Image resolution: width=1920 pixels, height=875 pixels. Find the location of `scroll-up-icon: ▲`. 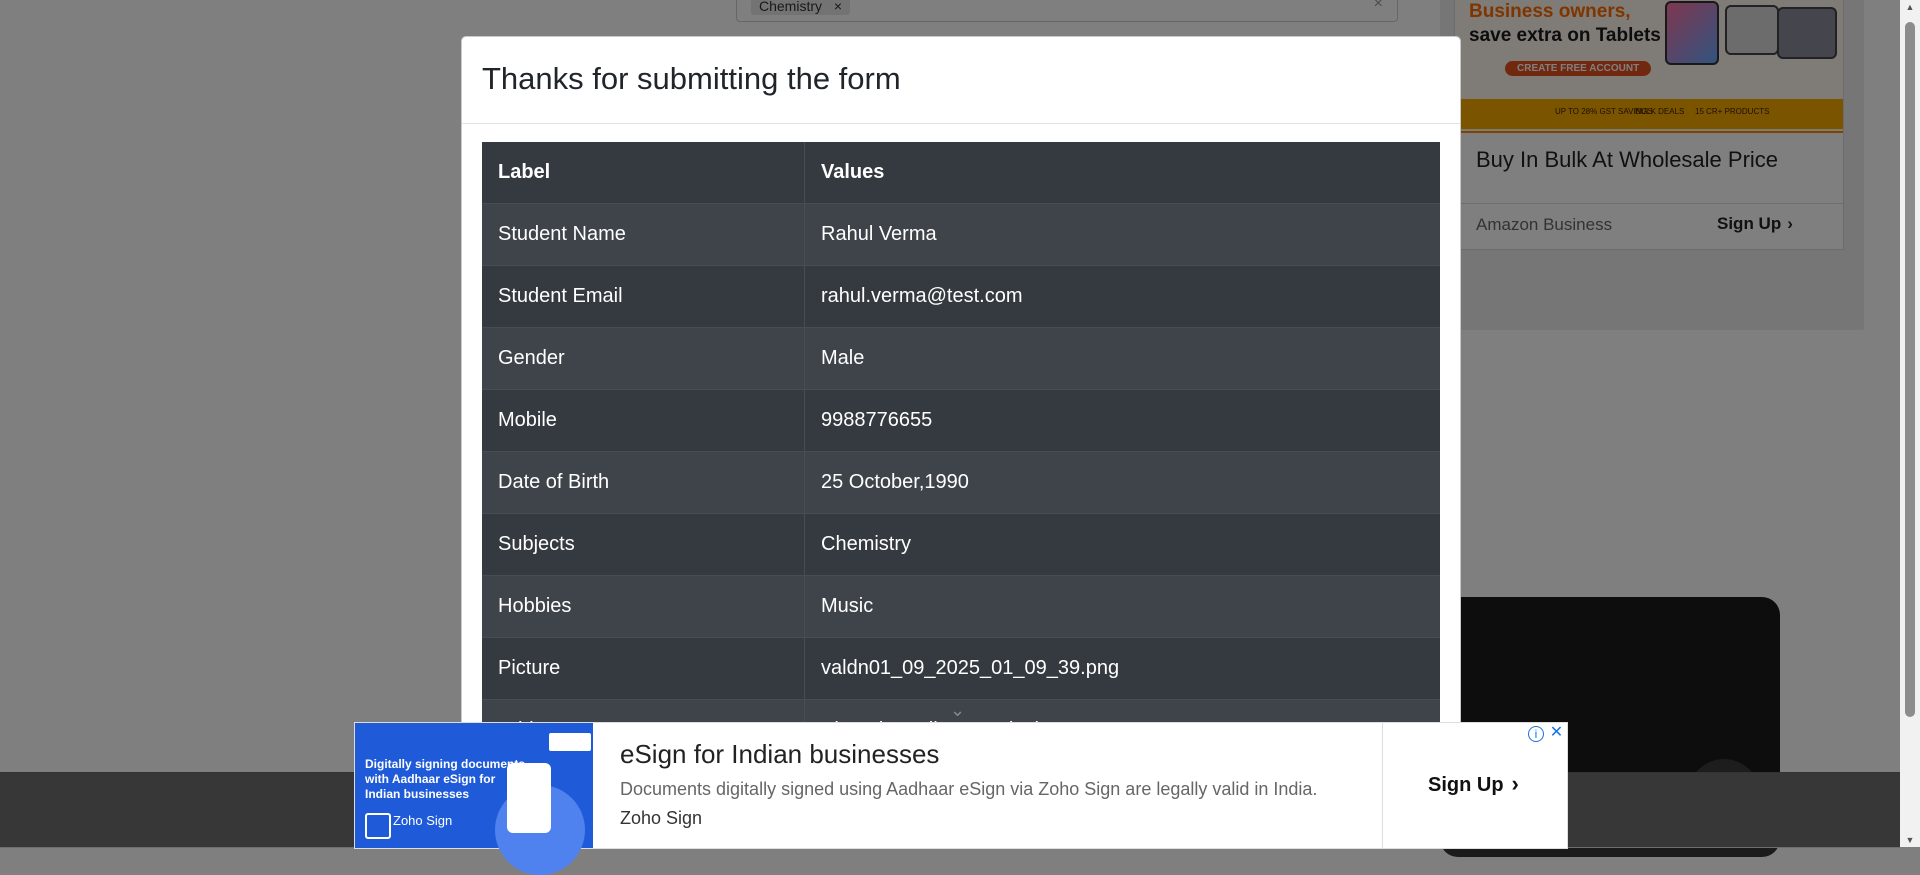

scroll-up-icon: ▲ is located at coordinates (1910, 7).